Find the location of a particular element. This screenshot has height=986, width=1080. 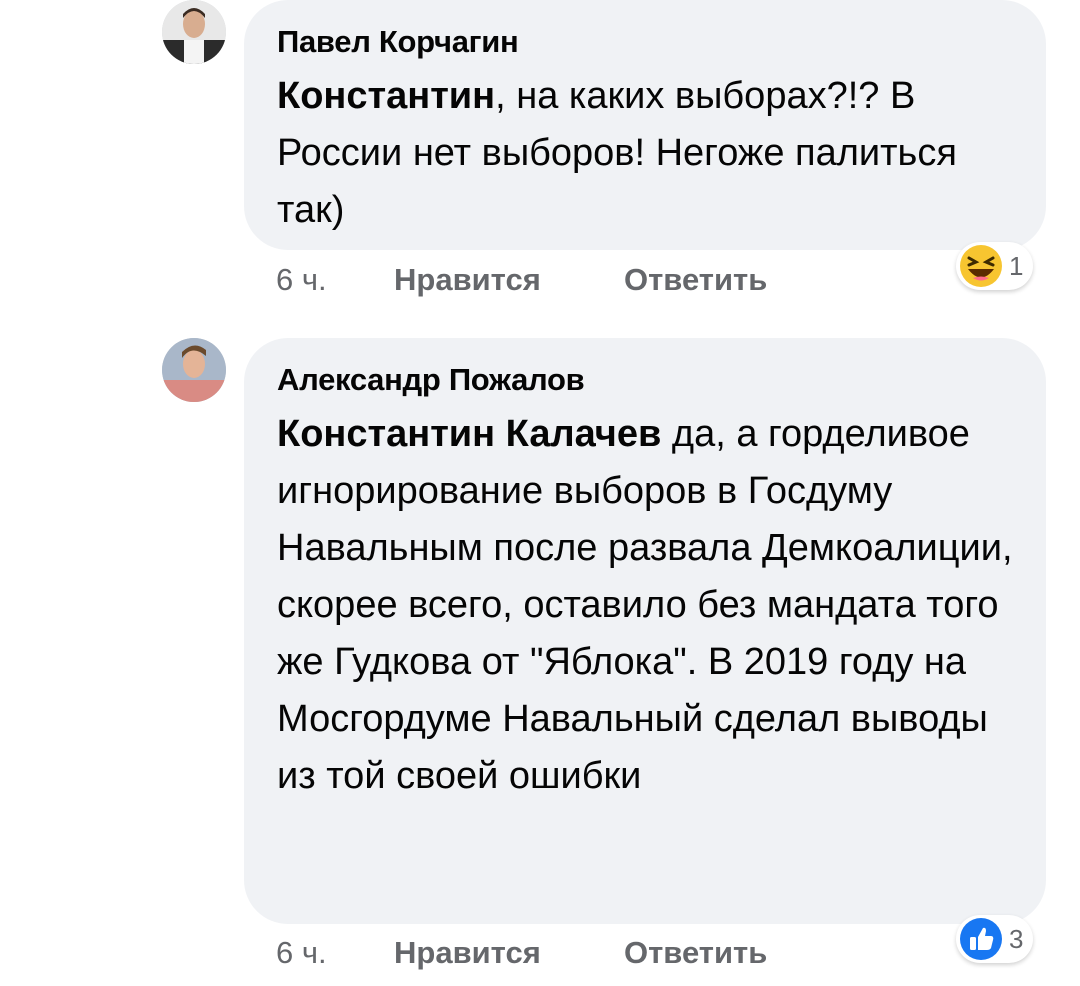

reactions-badge: 3 is located at coordinates (995, 939).